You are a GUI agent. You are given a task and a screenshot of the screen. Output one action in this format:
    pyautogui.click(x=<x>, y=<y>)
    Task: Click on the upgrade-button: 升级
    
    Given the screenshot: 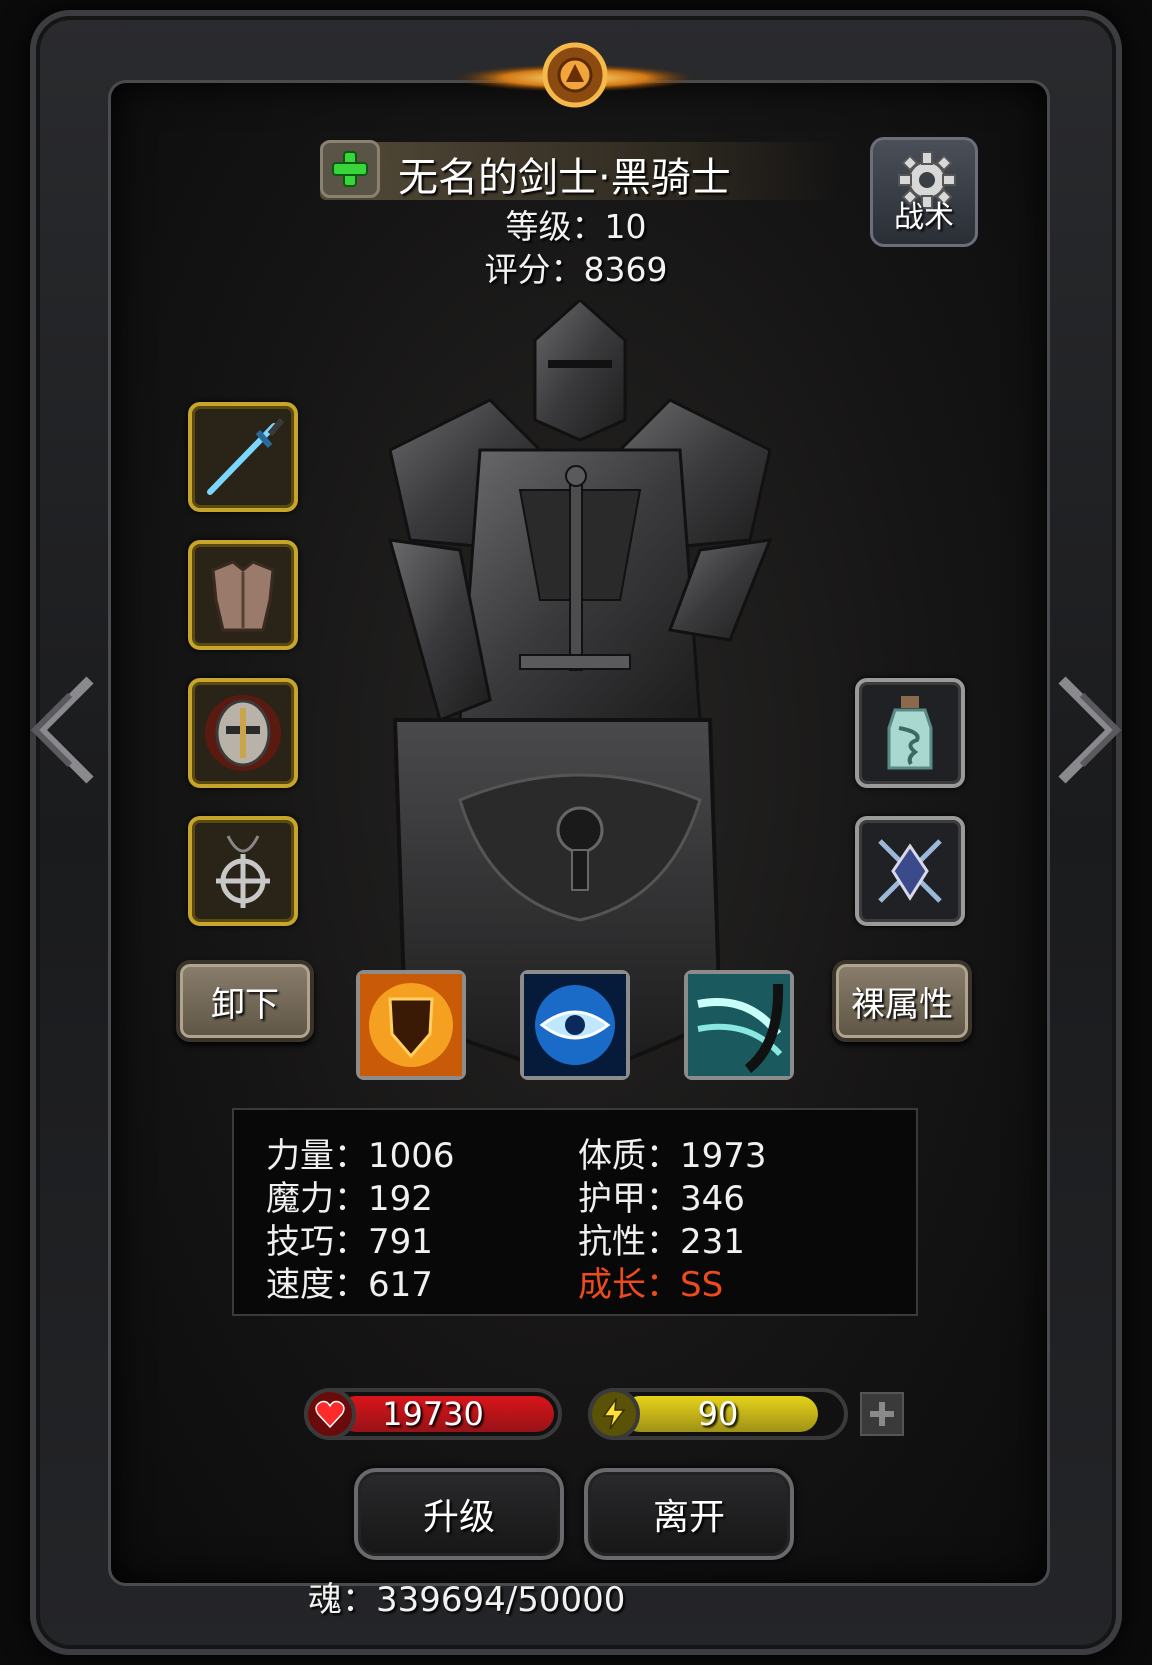 What is the action you would take?
    pyautogui.click(x=459, y=1514)
    